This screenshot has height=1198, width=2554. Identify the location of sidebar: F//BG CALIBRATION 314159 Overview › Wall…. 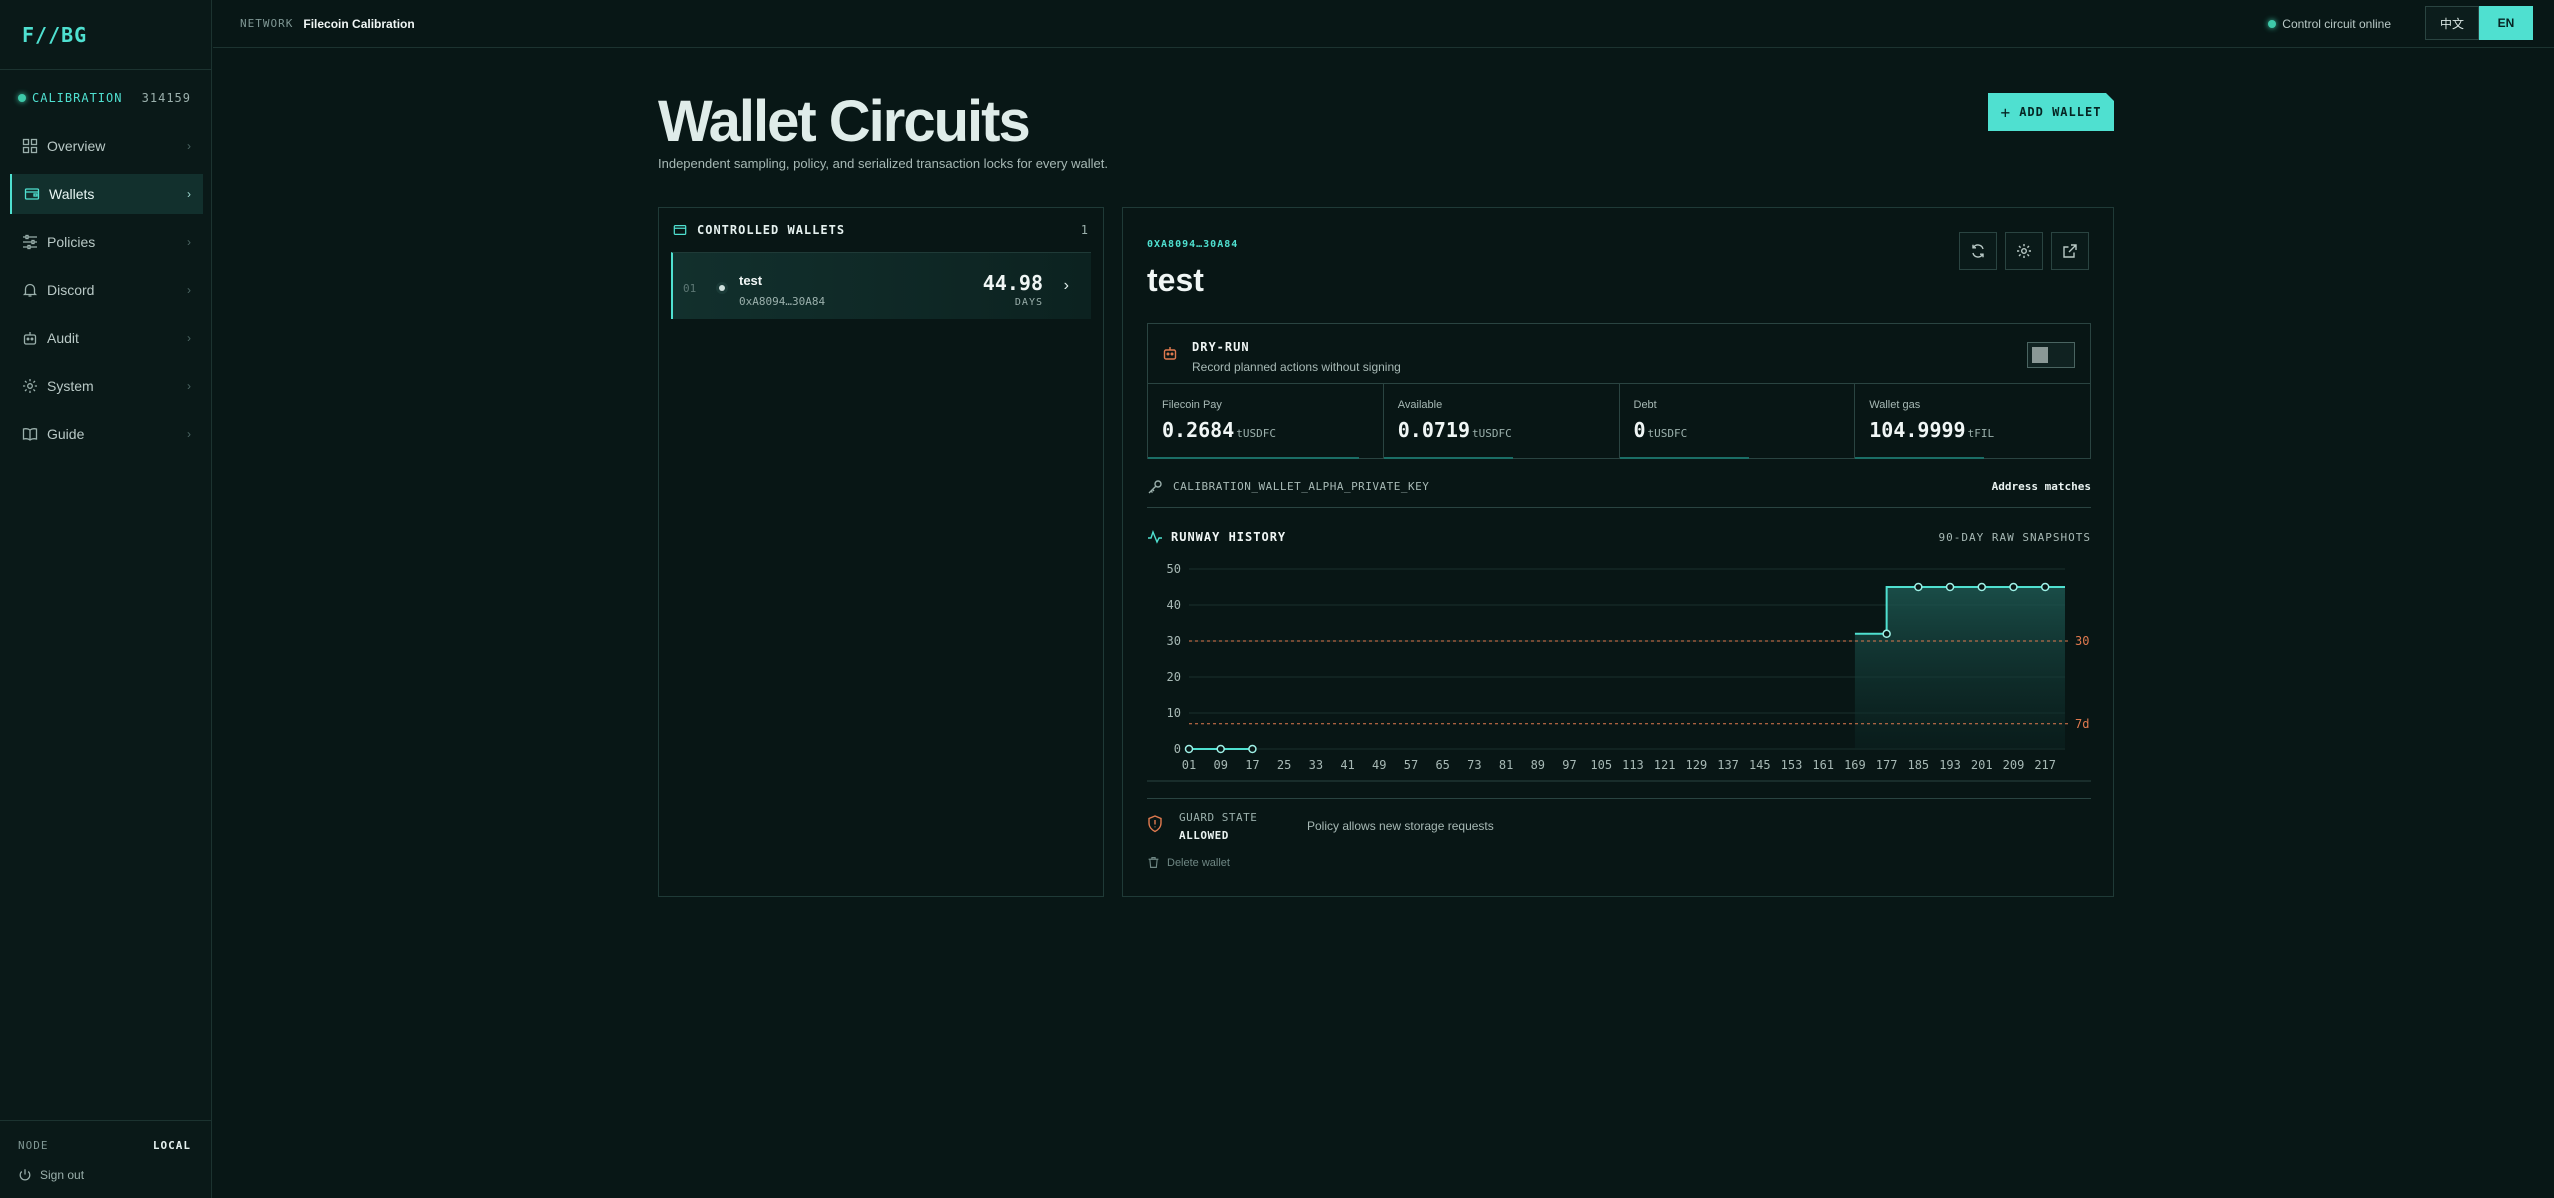
(106, 599).